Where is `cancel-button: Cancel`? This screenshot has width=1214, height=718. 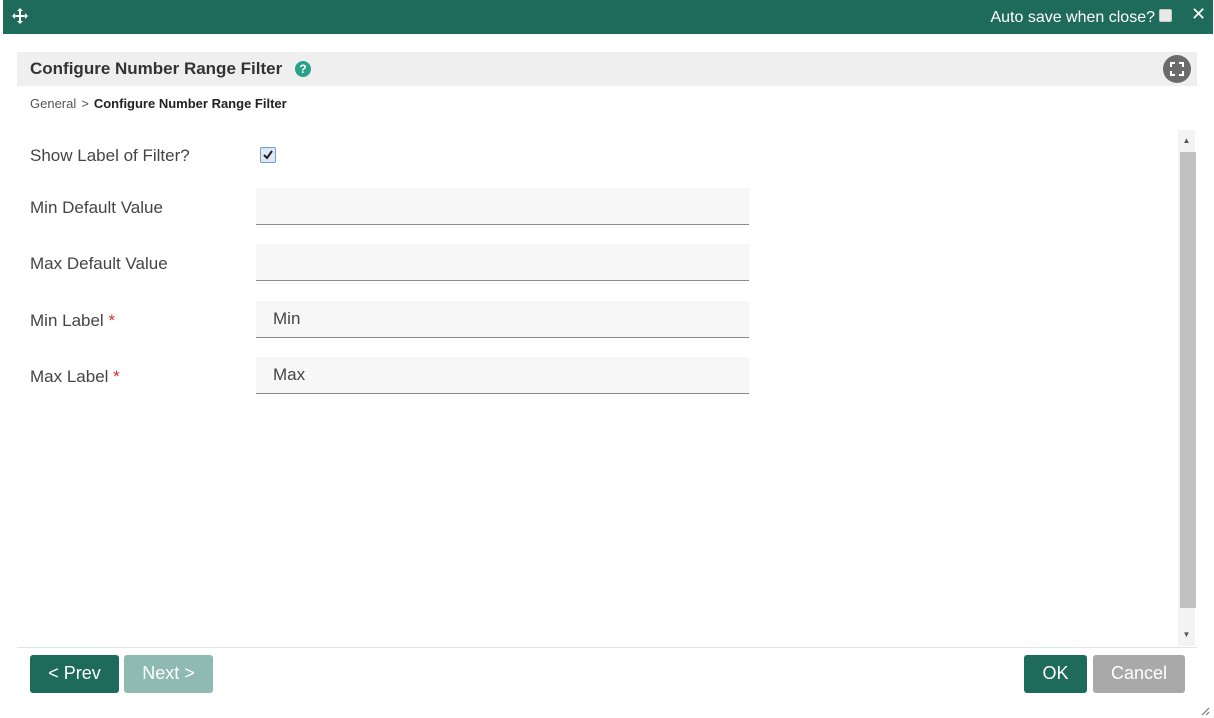
cancel-button: Cancel is located at coordinates (1139, 674).